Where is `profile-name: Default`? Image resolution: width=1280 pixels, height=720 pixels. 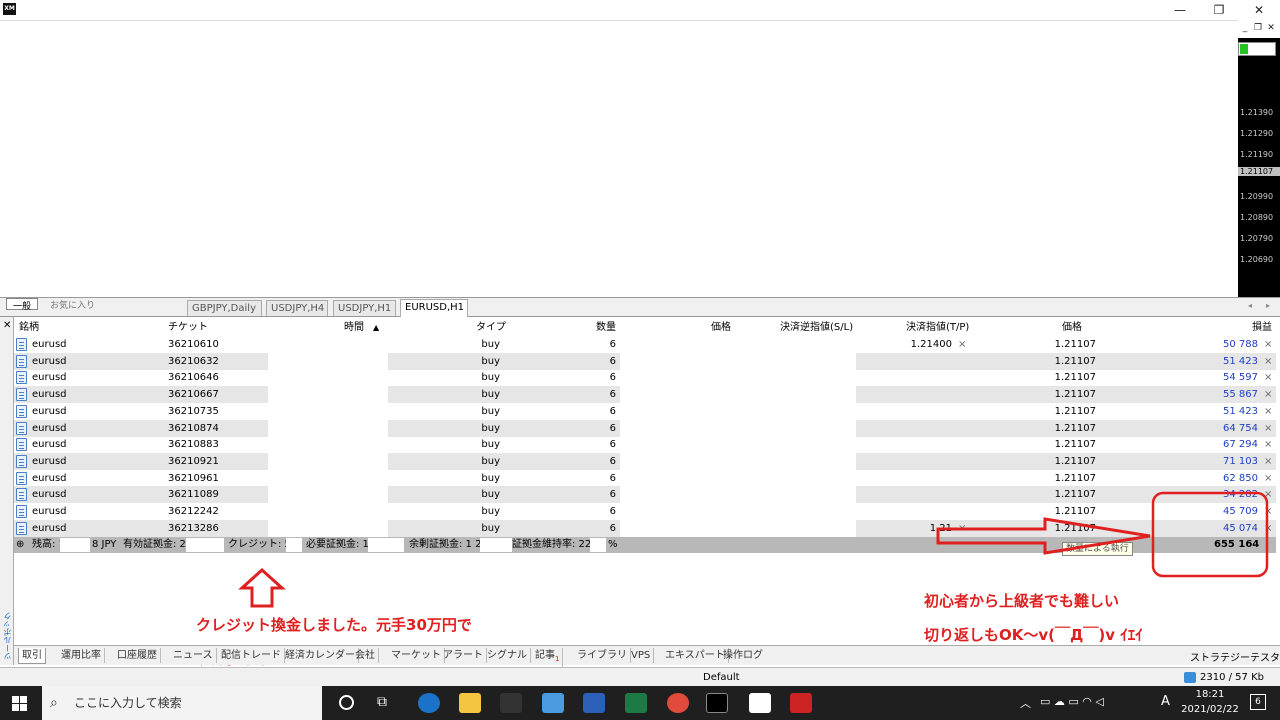 profile-name: Default is located at coordinates (721, 677).